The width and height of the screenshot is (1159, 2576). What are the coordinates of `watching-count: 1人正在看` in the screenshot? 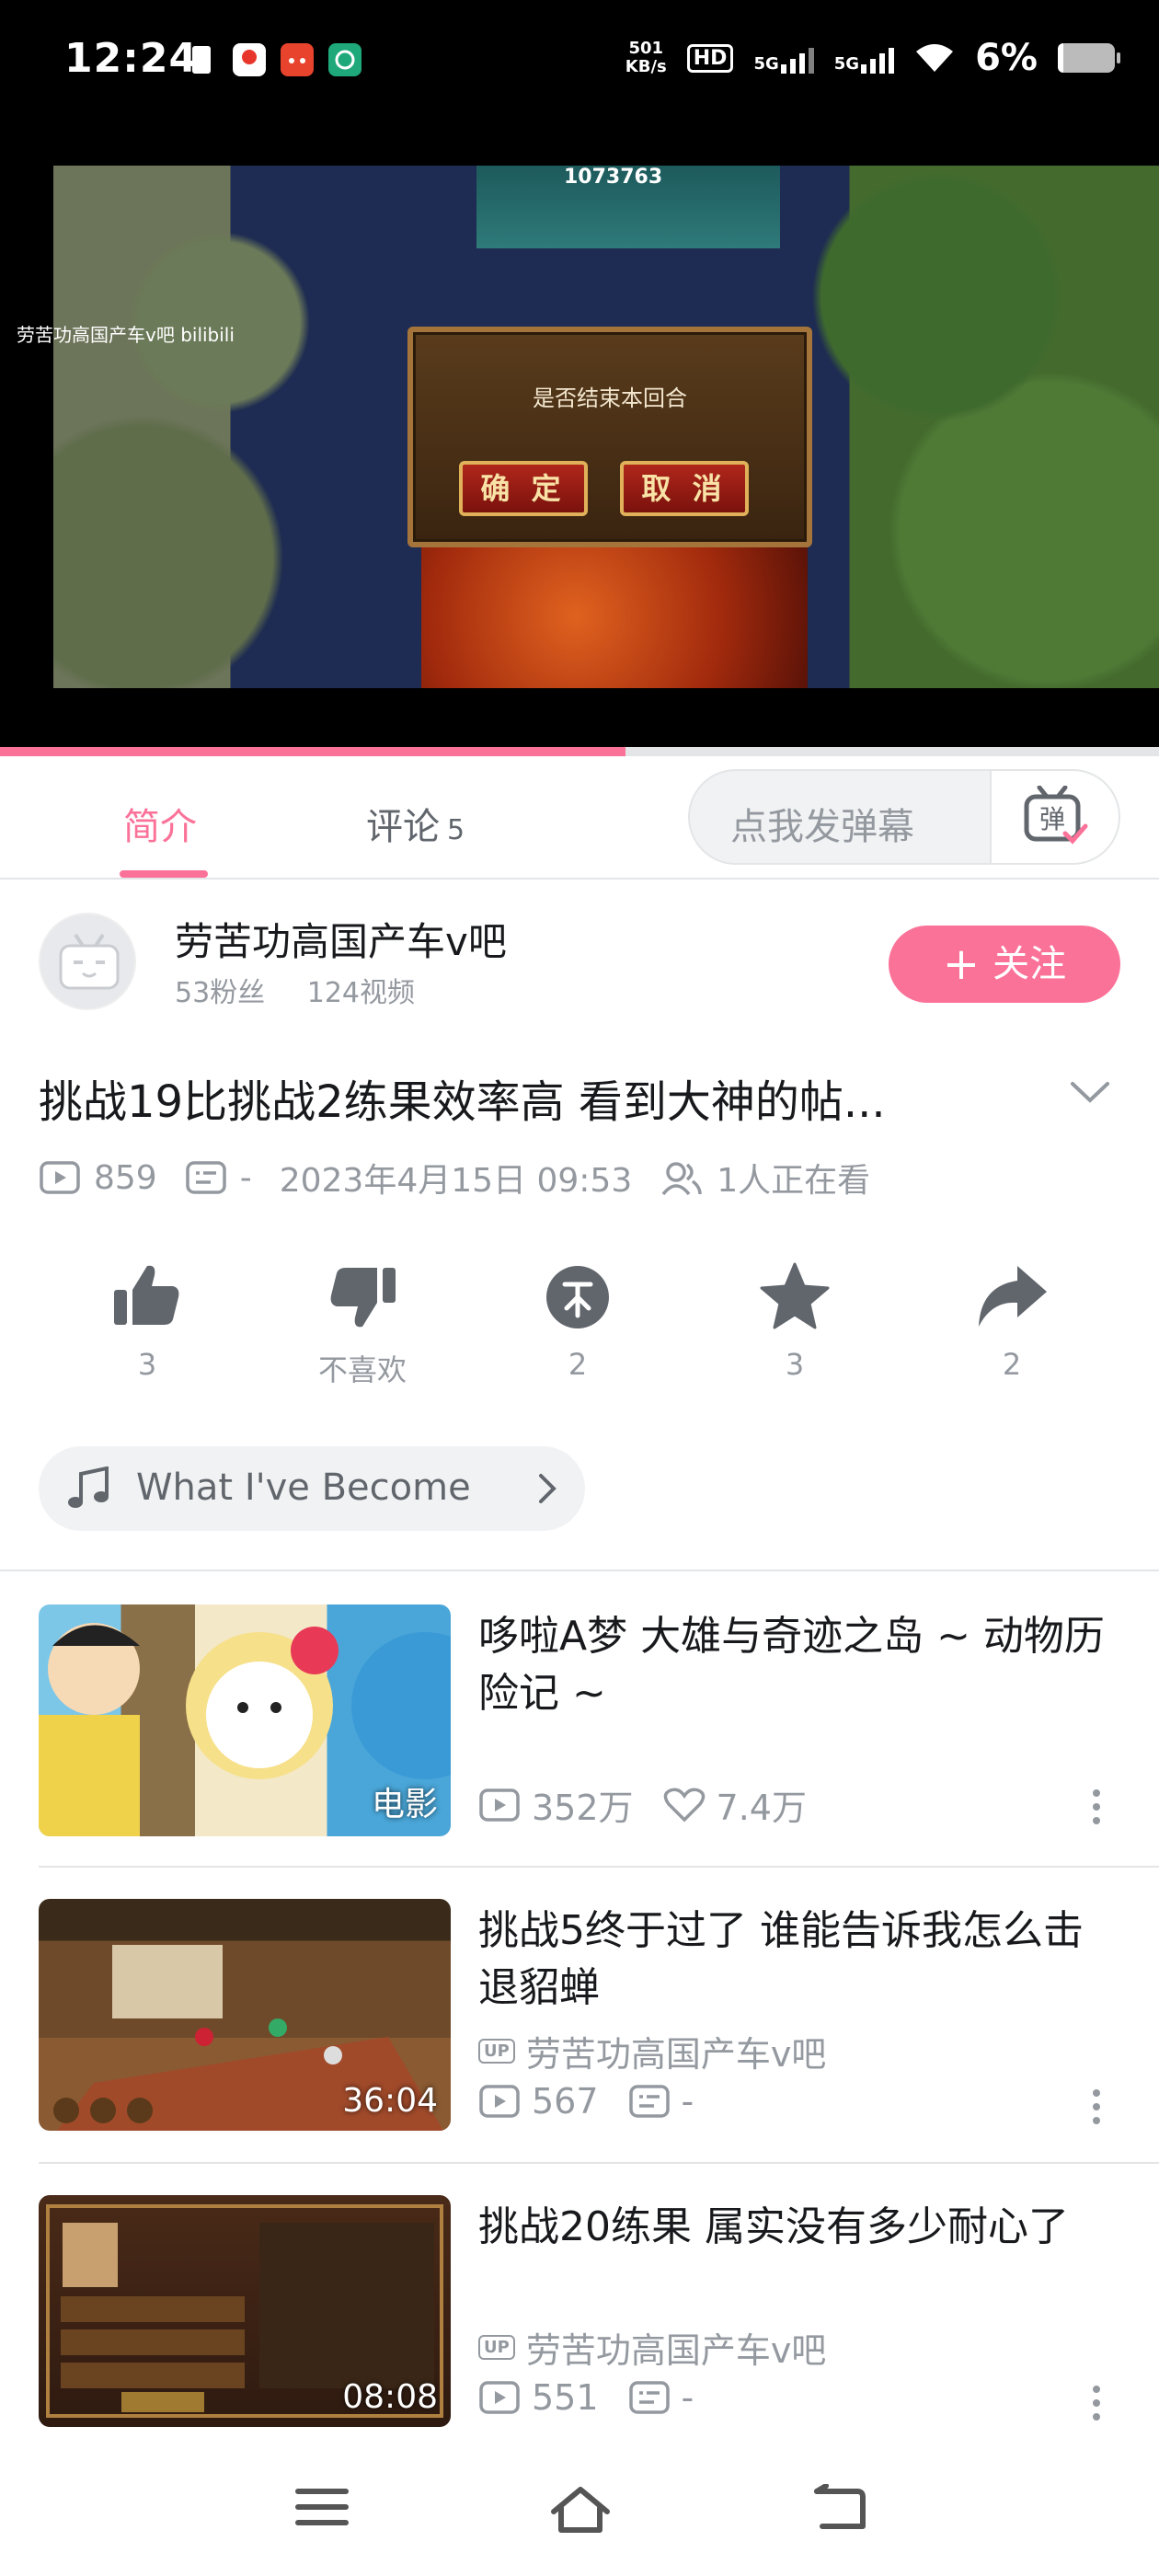 It's located at (794, 1181).